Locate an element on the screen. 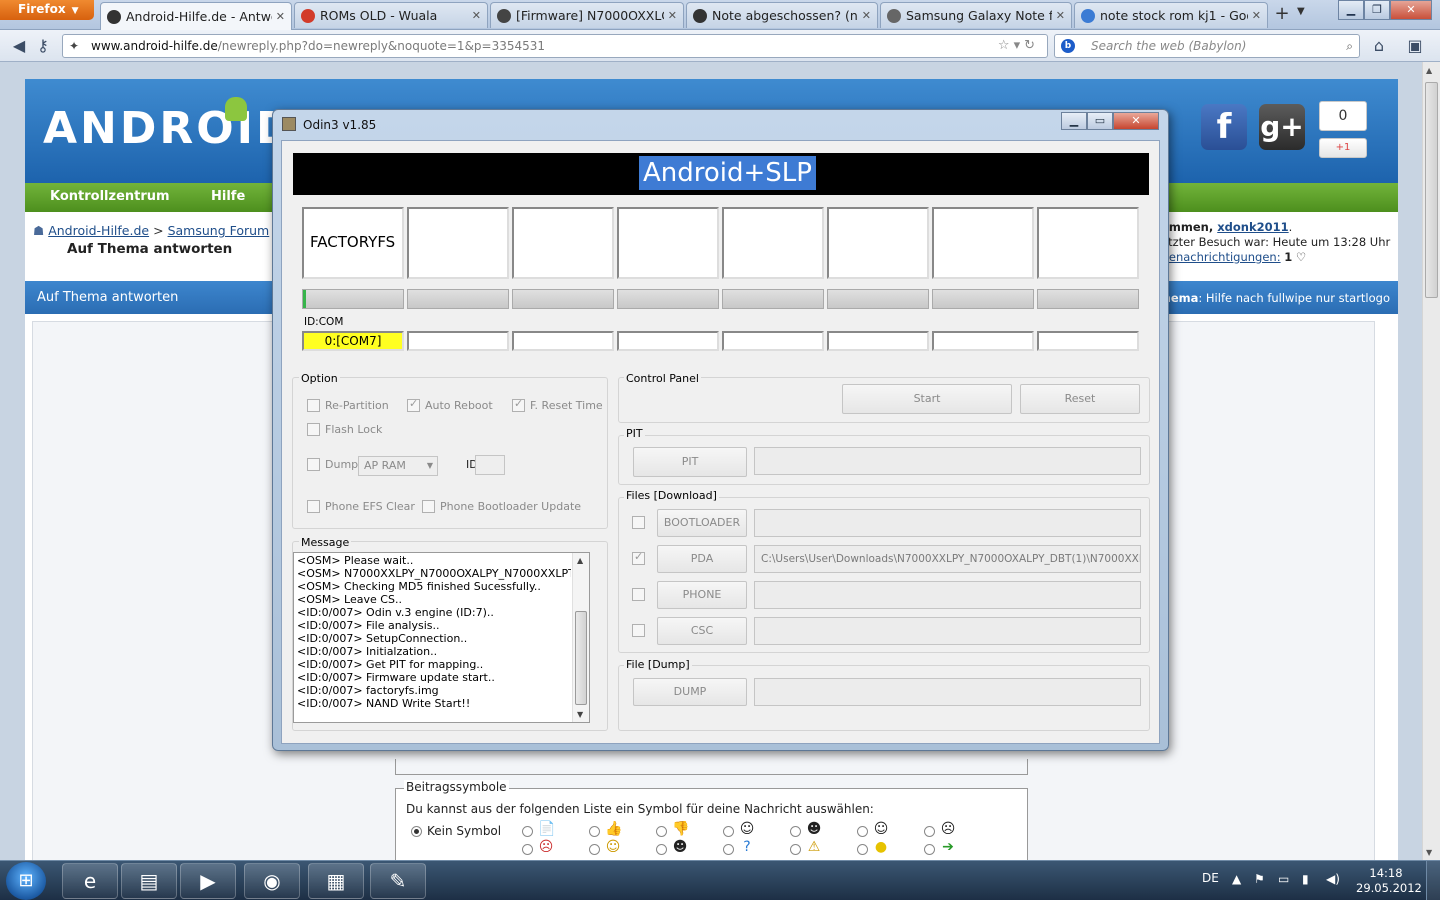  tray-flag-icon: ⚑ is located at coordinates (1259, 879).